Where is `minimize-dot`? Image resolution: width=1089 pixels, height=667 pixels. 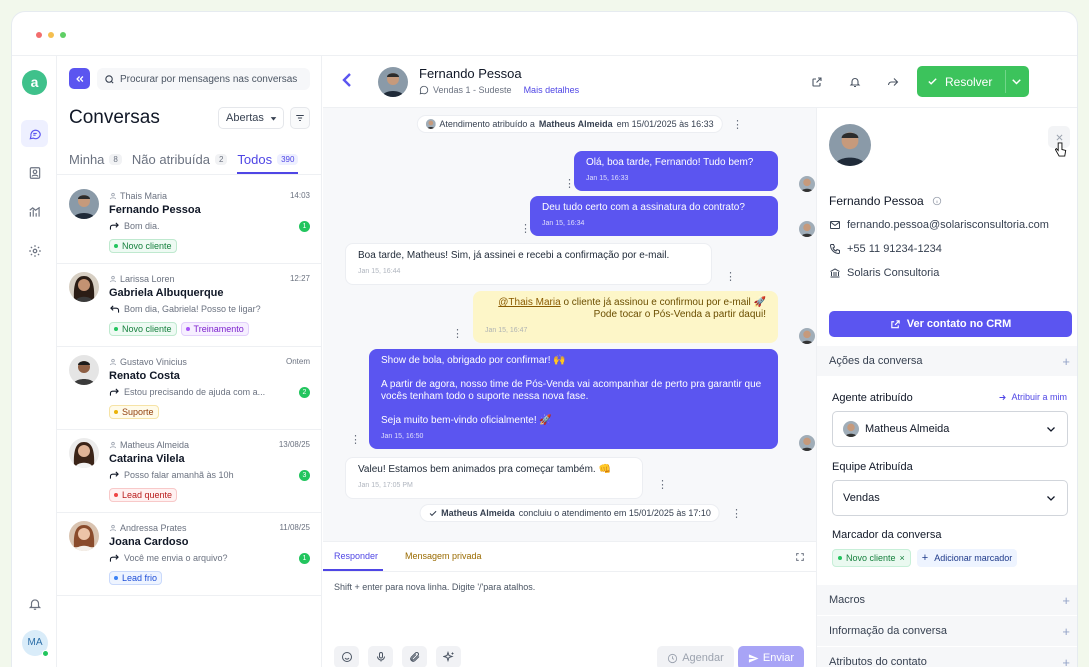 minimize-dot is located at coordinates (51, 35).